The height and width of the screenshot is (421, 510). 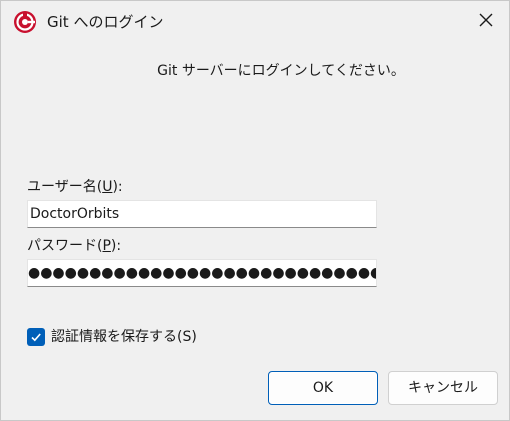 What do you see at coordinates (202, 214) in the screenshot?
I see `username-input: DoctorOrbits` at bounding box center [202, 214].